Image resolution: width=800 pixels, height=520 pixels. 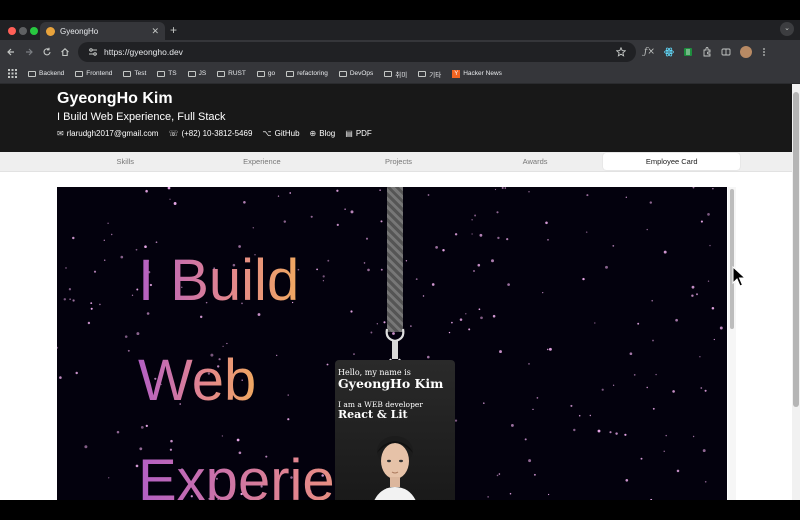 I want to click on canvas-scrollbar-thumb, so click(x=732, y=259).